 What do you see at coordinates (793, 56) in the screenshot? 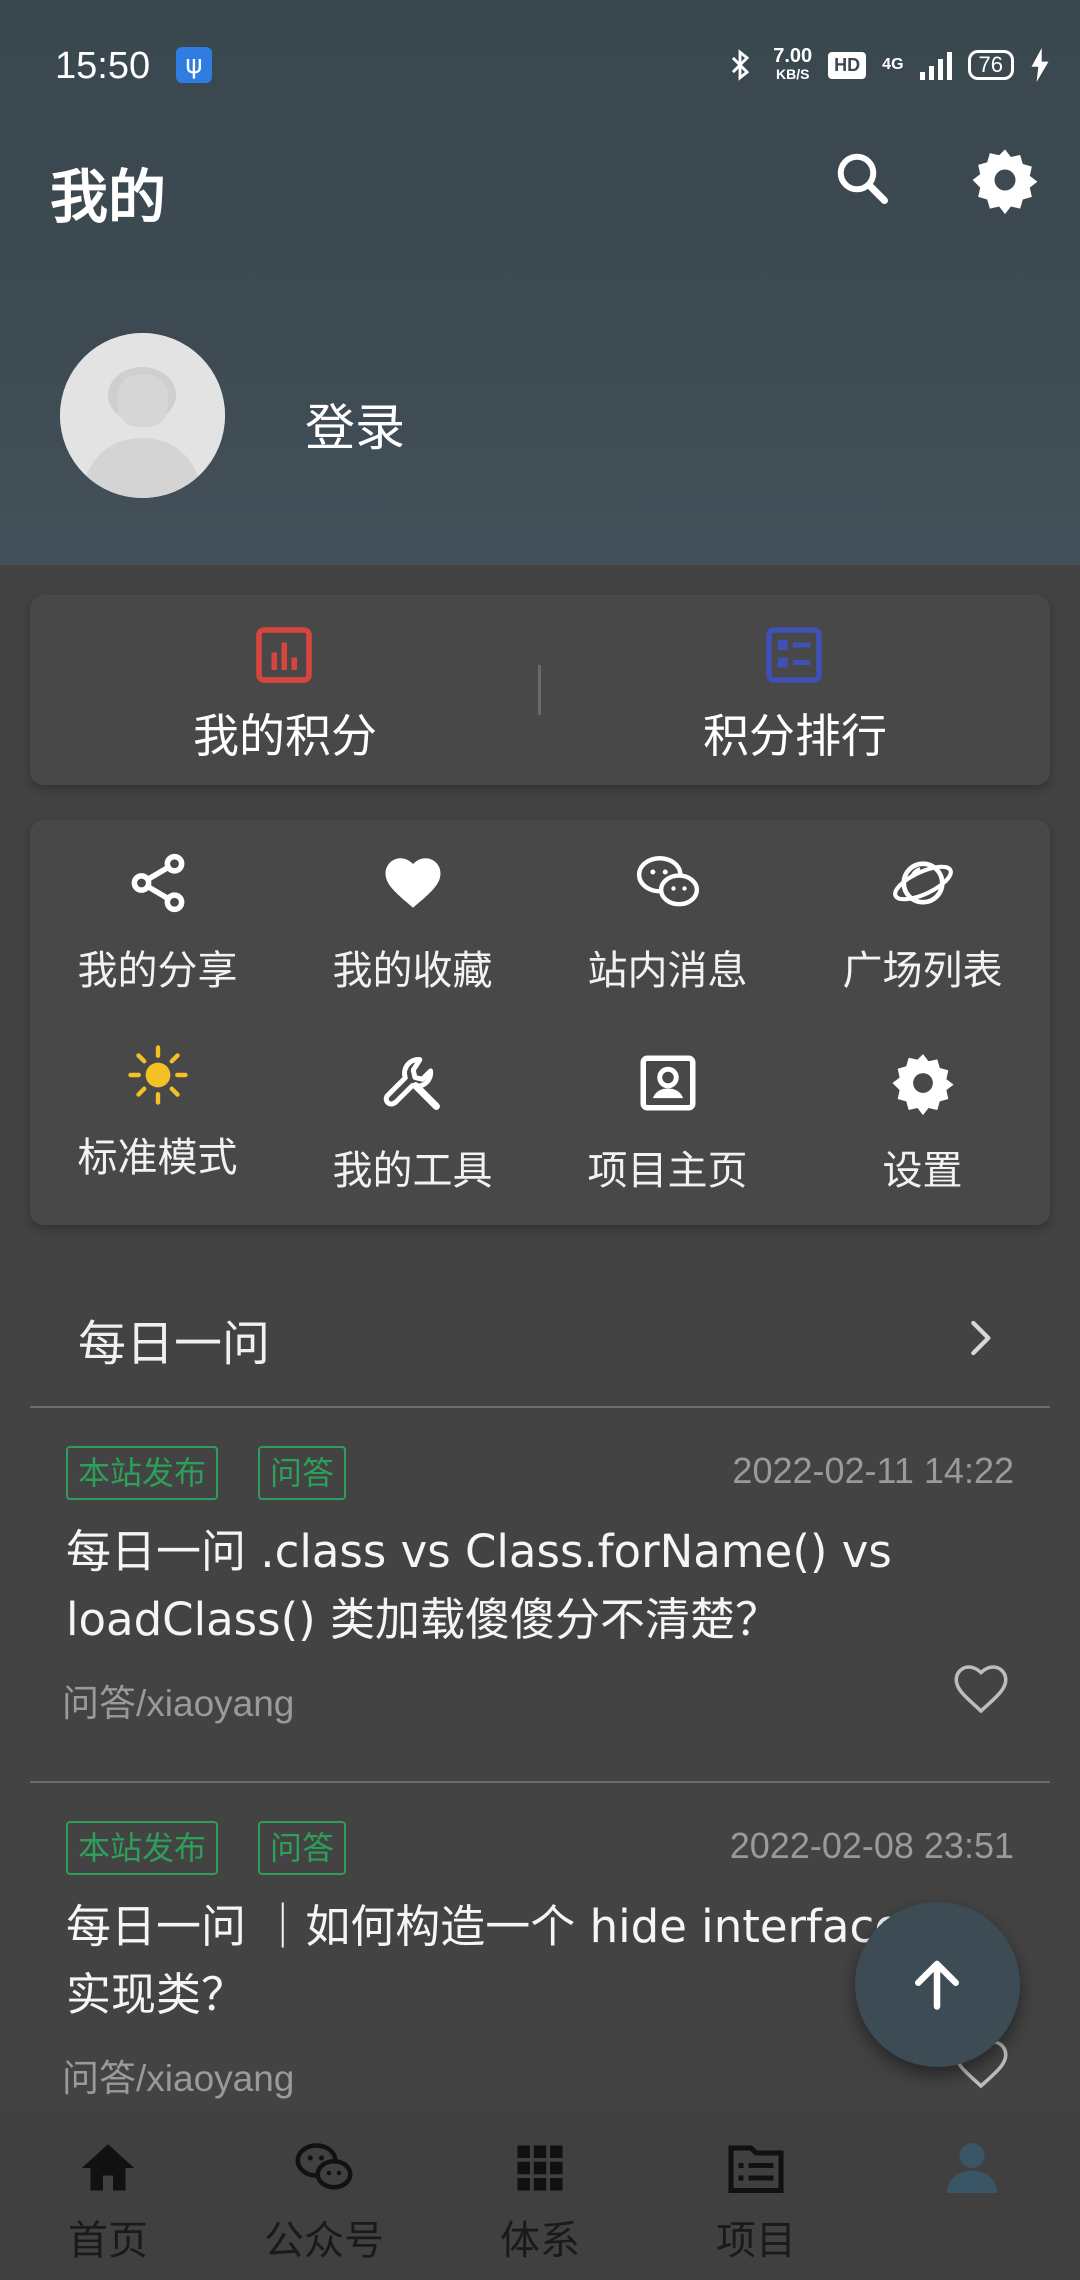
I see `speed-value: 7.00` at bounding box center [793, 56].